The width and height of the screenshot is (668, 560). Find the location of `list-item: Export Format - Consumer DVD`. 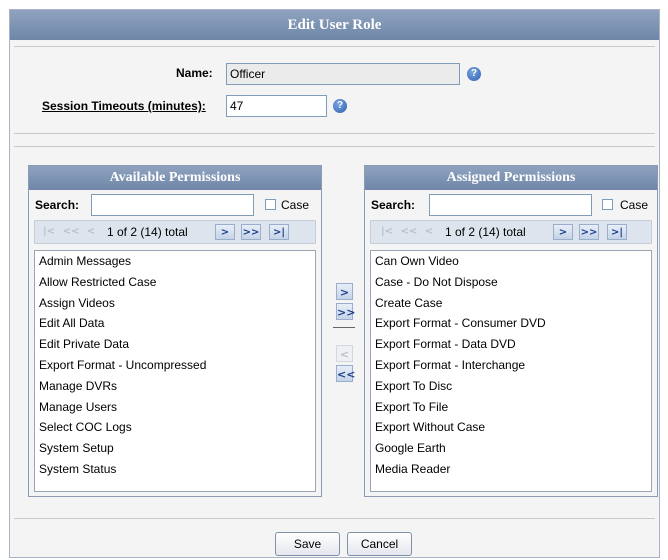

list-item: Export Format - Consumer DVD is located at coordinates (511, 323).